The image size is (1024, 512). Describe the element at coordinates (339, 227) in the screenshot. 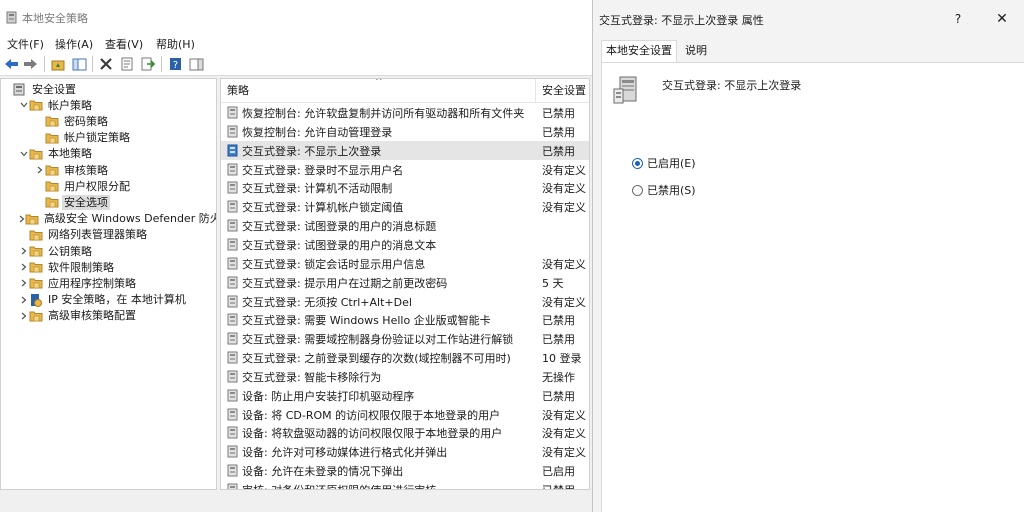

I see `policy-name-cell: 交互式登录: 试图登录的用户的消息标题` at that location.